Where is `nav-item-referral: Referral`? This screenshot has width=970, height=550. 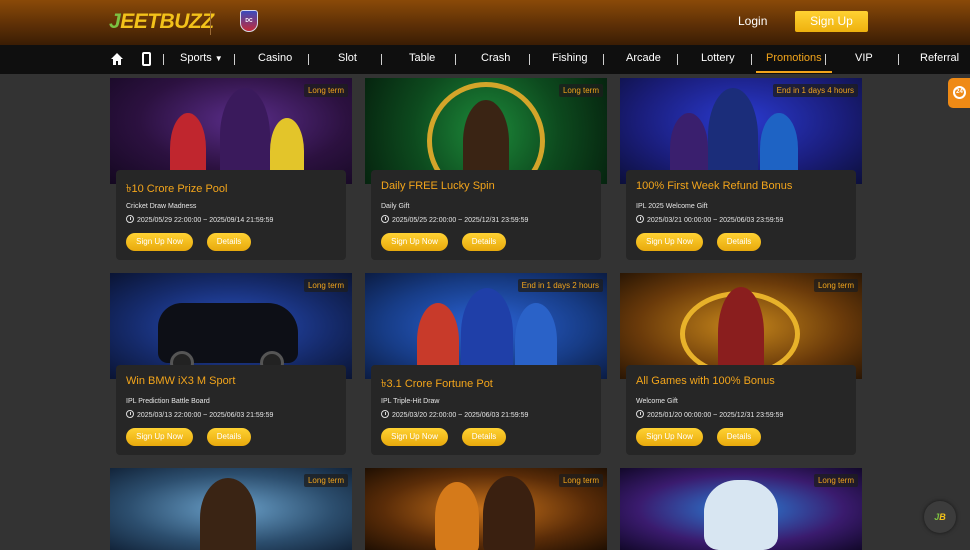 nav-item-referral: Referral is located at coordinates (939, 59).